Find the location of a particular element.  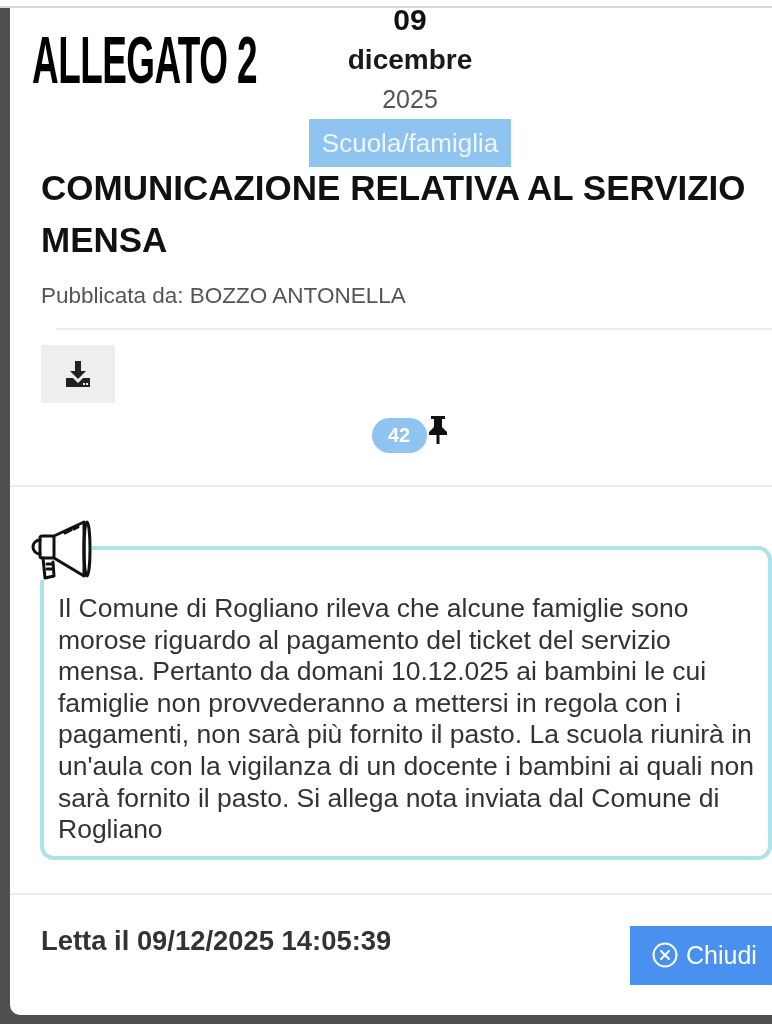

close-button: Chiudi is located at coordinates (701, 955).